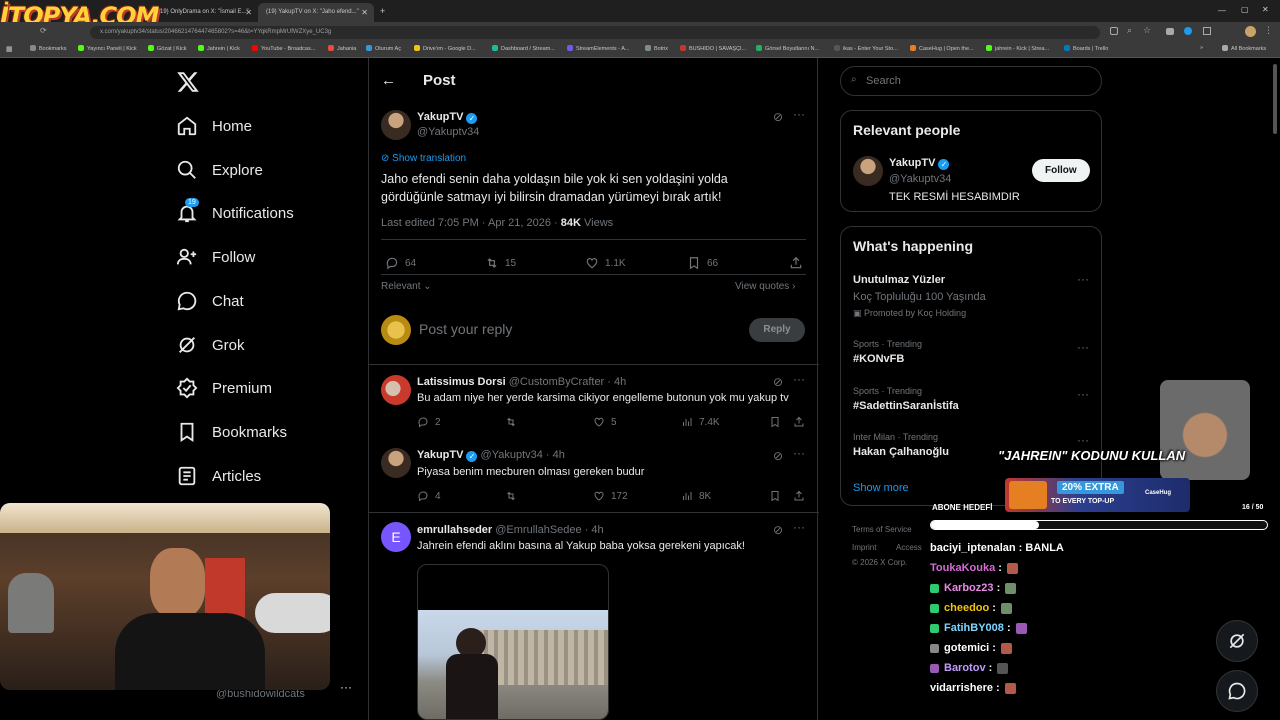 The image size is (1280, 720). What do you see at coordinates (1207, 31) in the screenshot?
I see `extensions-icon` at bounding box center [1207, 31].